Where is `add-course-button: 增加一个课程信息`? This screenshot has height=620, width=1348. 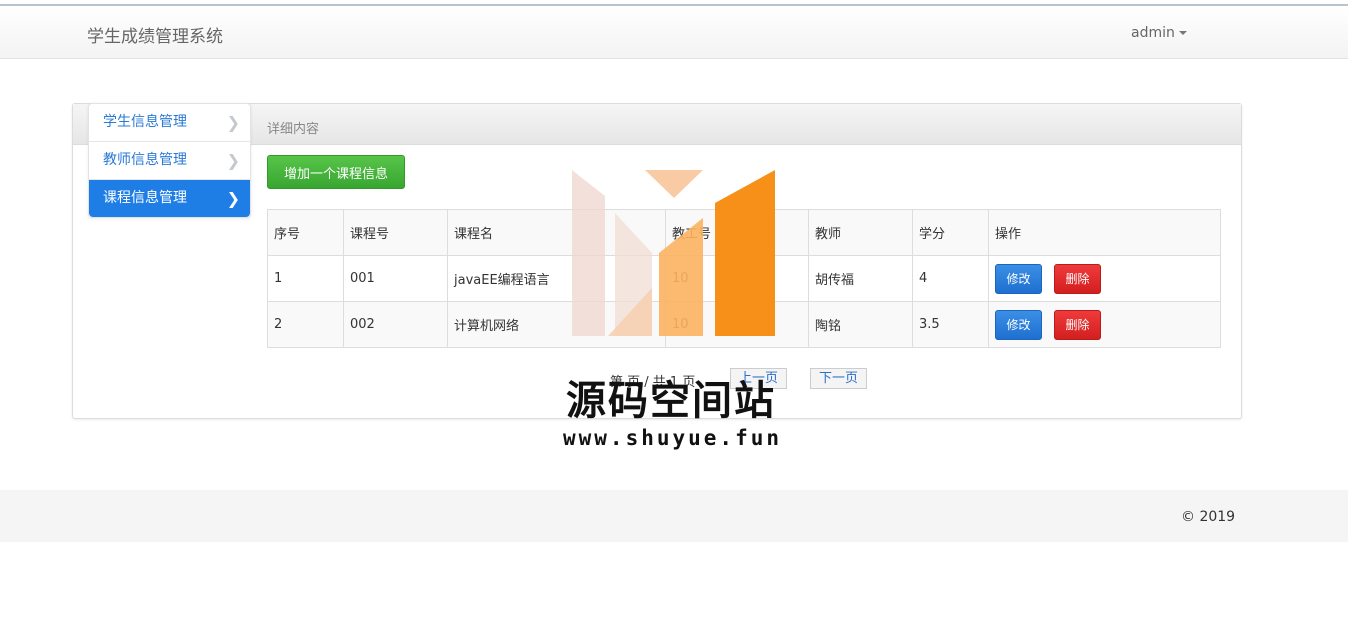 add-course-button: 增加一个课程信息 is located at coordinates (336, 172).